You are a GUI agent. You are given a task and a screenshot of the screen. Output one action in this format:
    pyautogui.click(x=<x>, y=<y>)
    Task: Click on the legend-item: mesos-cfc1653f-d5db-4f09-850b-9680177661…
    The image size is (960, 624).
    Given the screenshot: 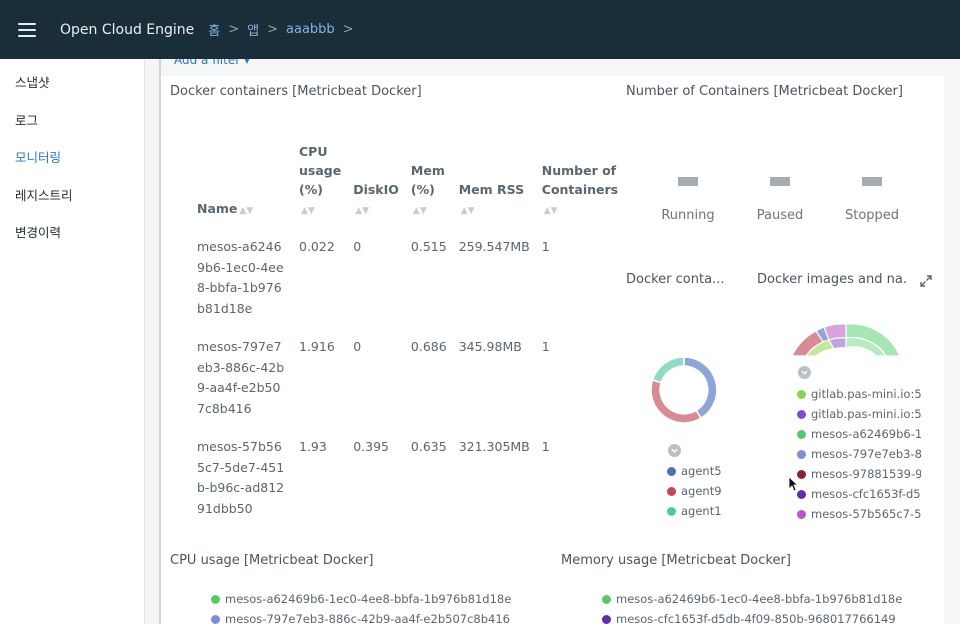 What is the action you would take?
    pyautogui.click(x=752, y=616)
    